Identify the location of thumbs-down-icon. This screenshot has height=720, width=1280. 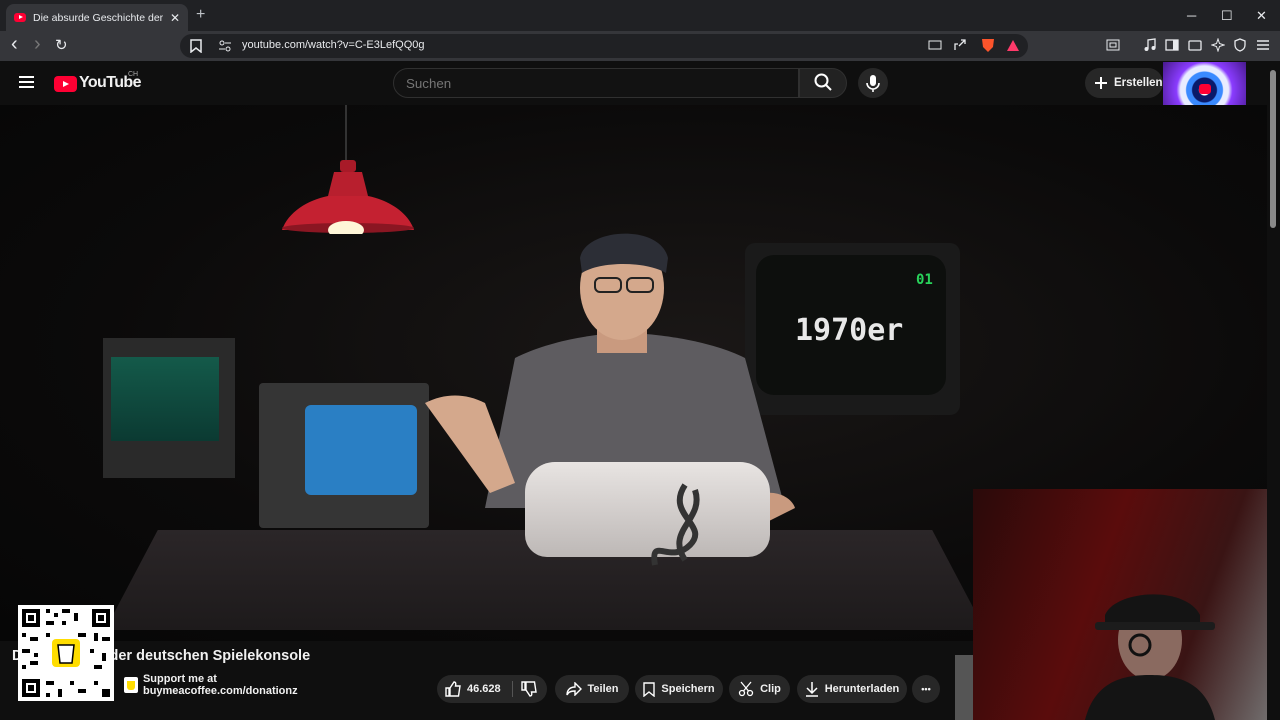
(529, 689).